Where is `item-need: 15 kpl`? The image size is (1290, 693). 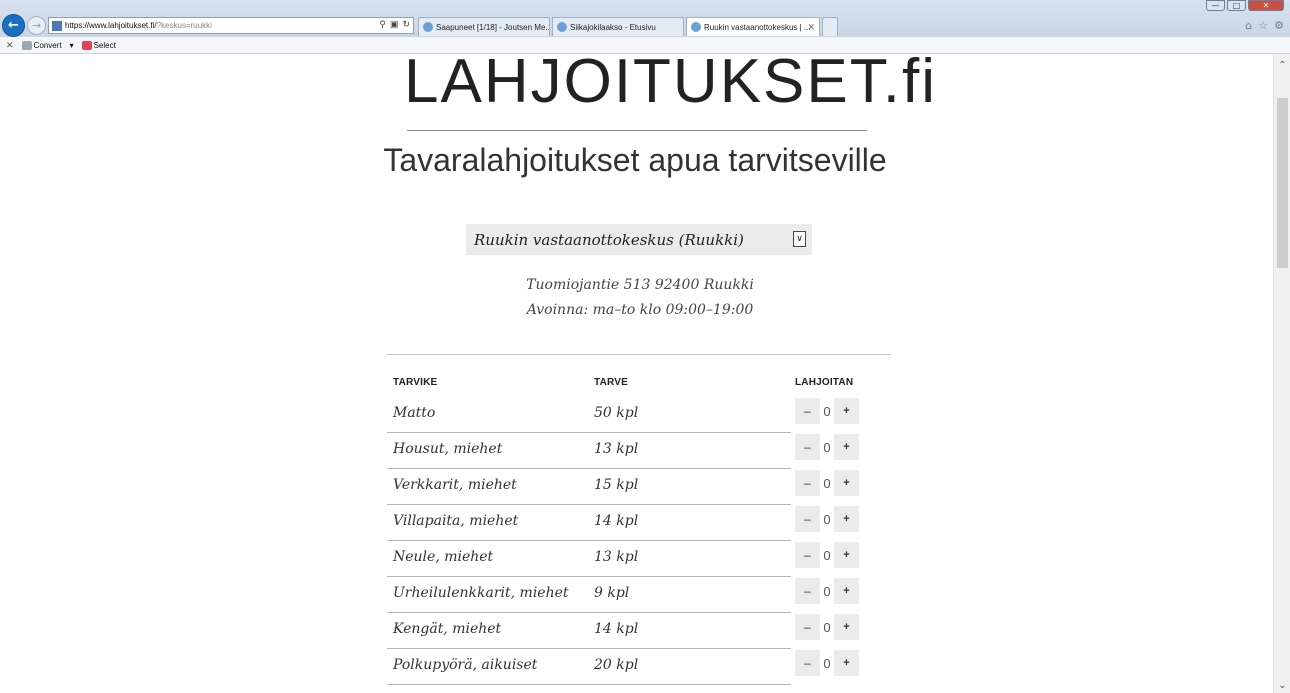
item-need: 15 kpl is located at coordinates (616, 485).